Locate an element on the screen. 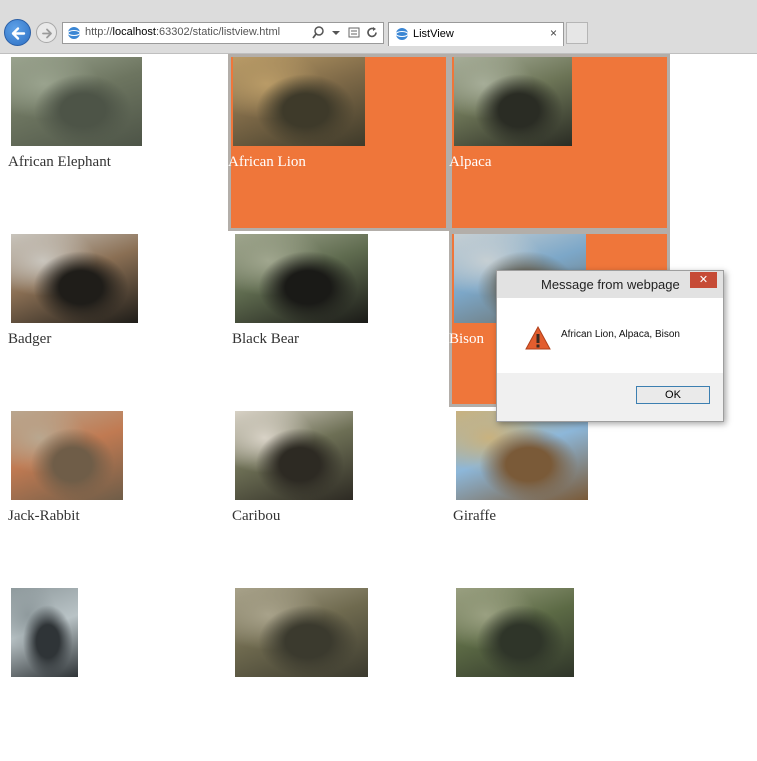 This screenshot has height=761, width=757. tab-title: ListView is located at coordinates (433, 34).